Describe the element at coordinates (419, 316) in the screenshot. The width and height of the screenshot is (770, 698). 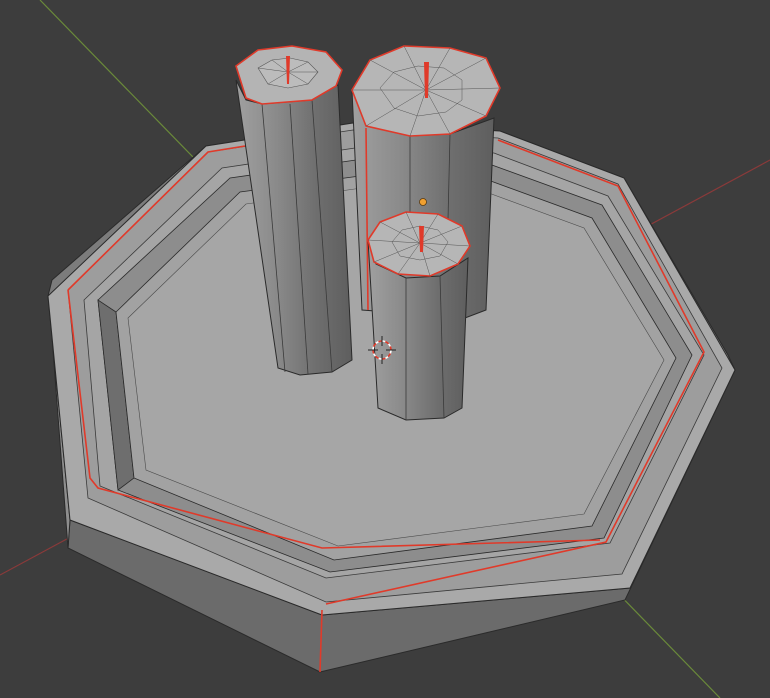
I see `candle-front-short` at that location.